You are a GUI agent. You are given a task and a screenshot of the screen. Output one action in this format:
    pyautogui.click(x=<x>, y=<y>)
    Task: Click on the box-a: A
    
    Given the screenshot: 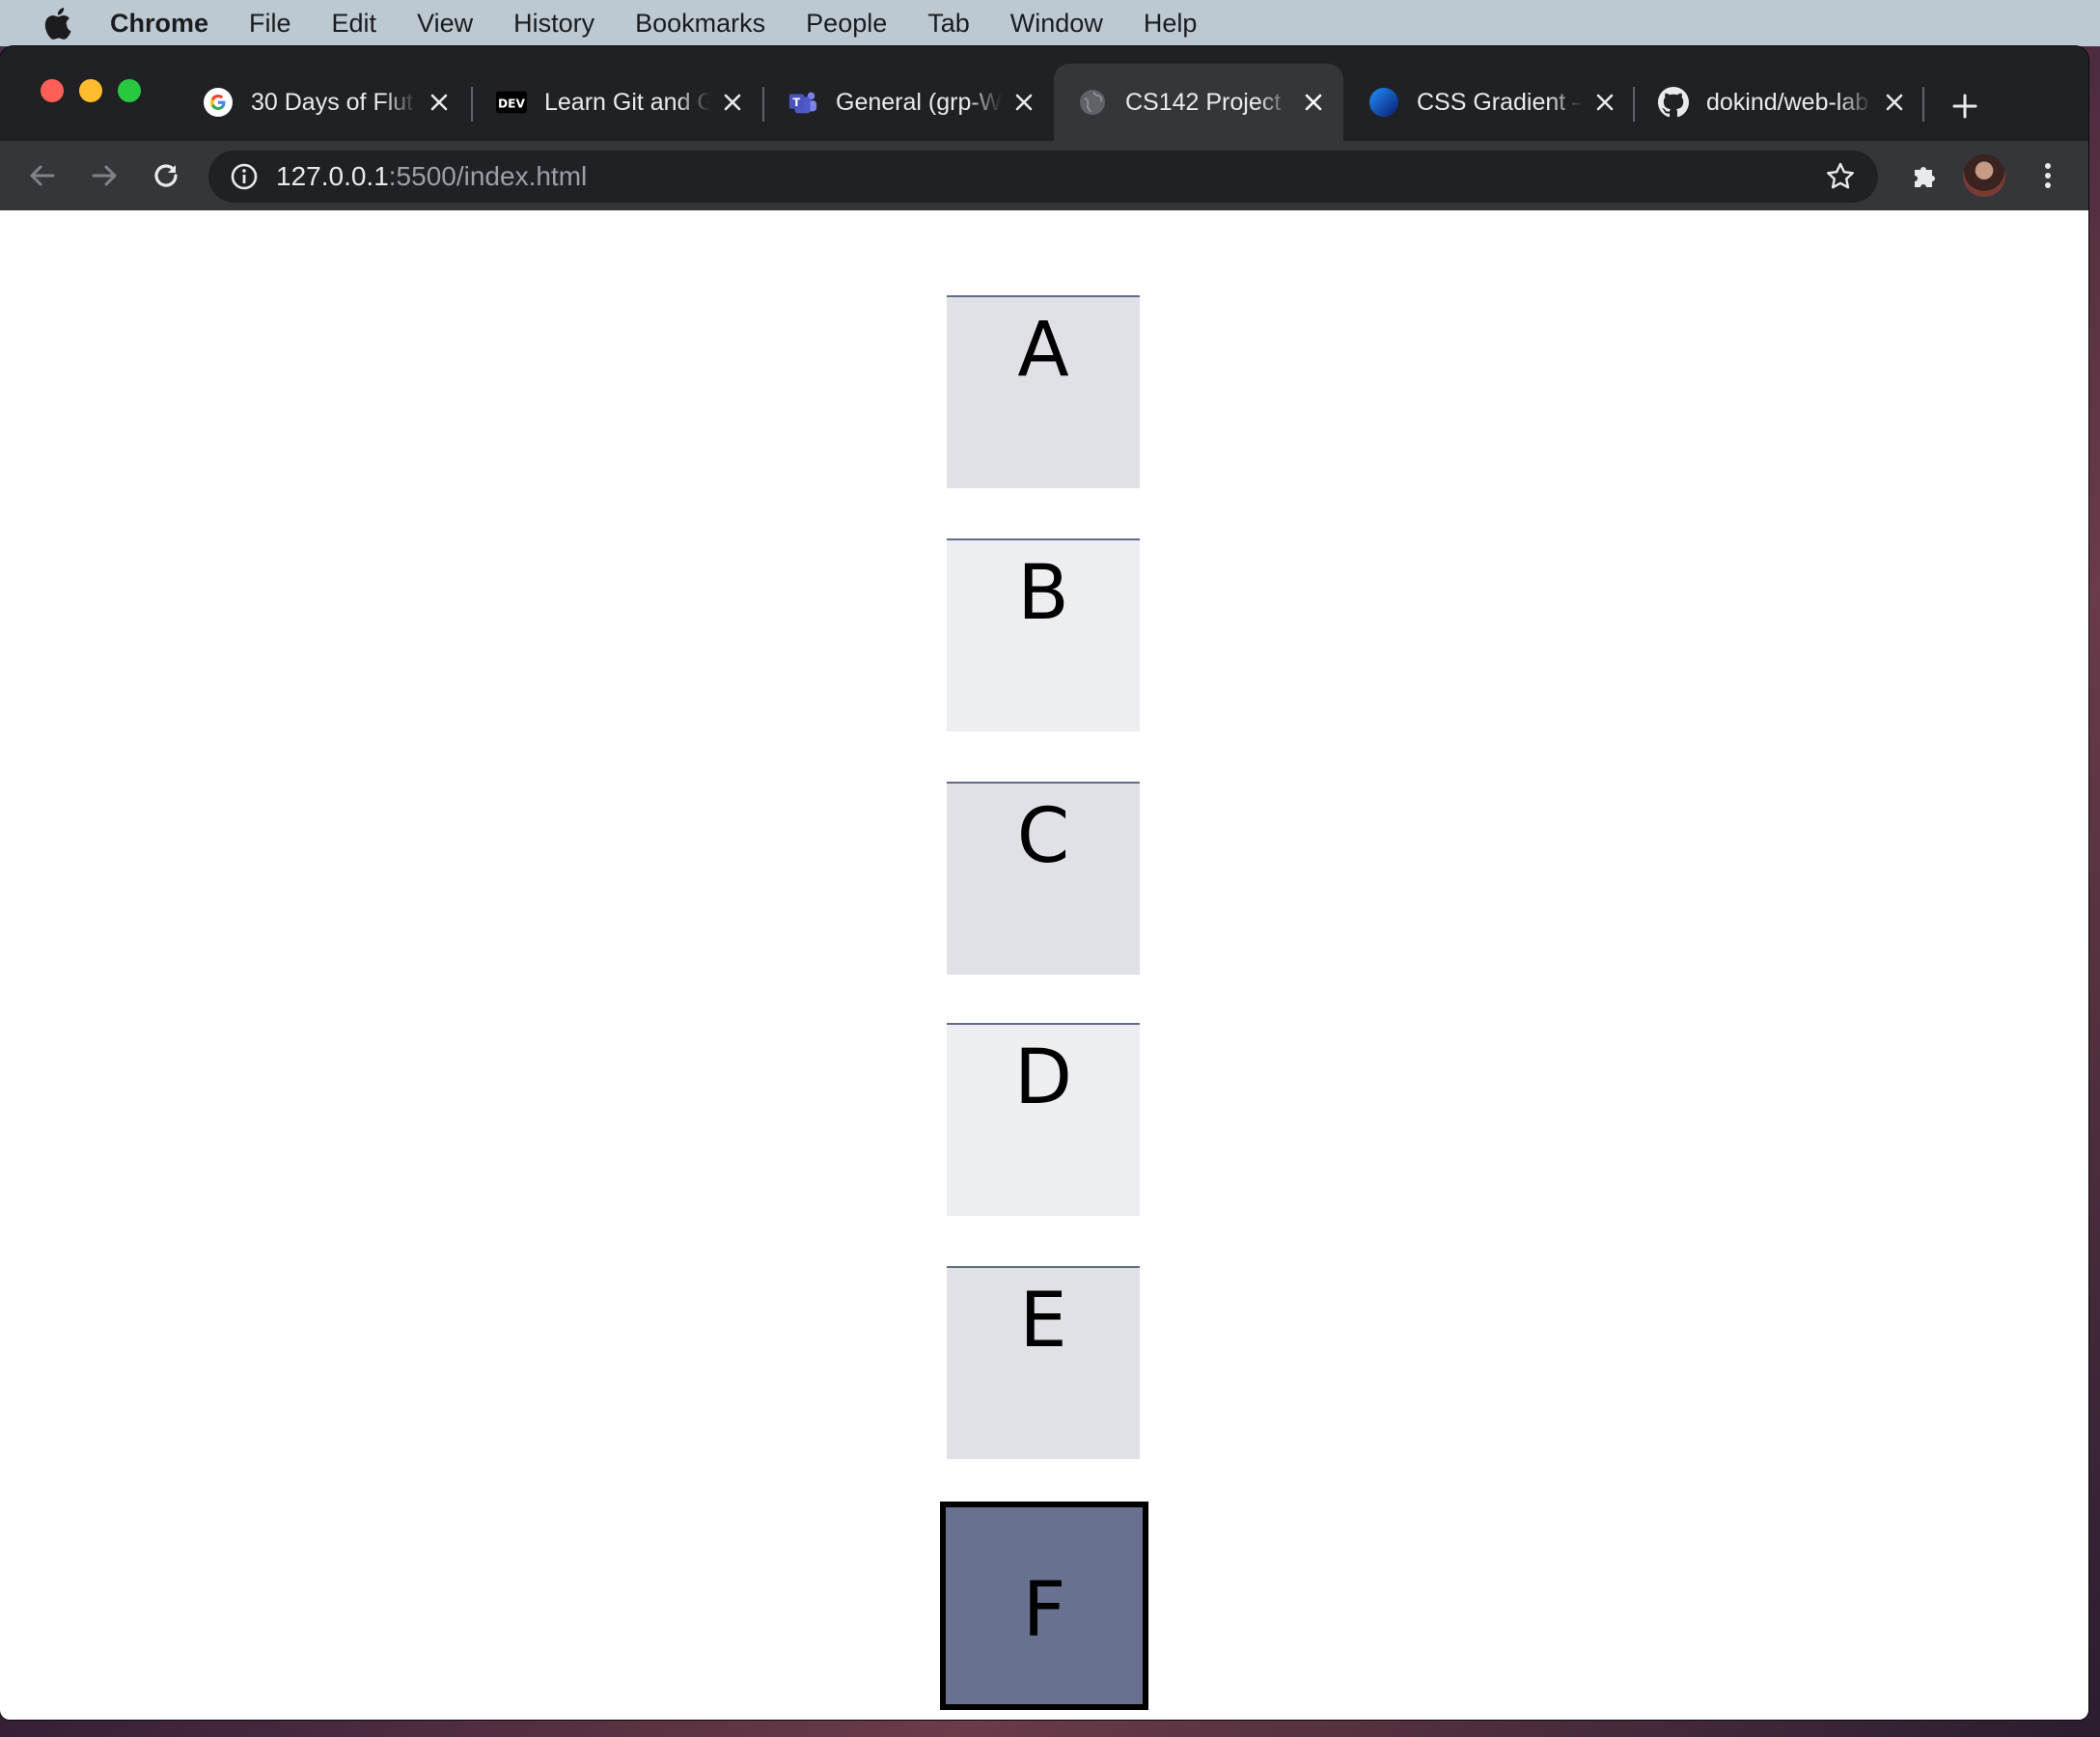 What is the action you would take?
    pyautogui.click(x=1043, y=391)
    